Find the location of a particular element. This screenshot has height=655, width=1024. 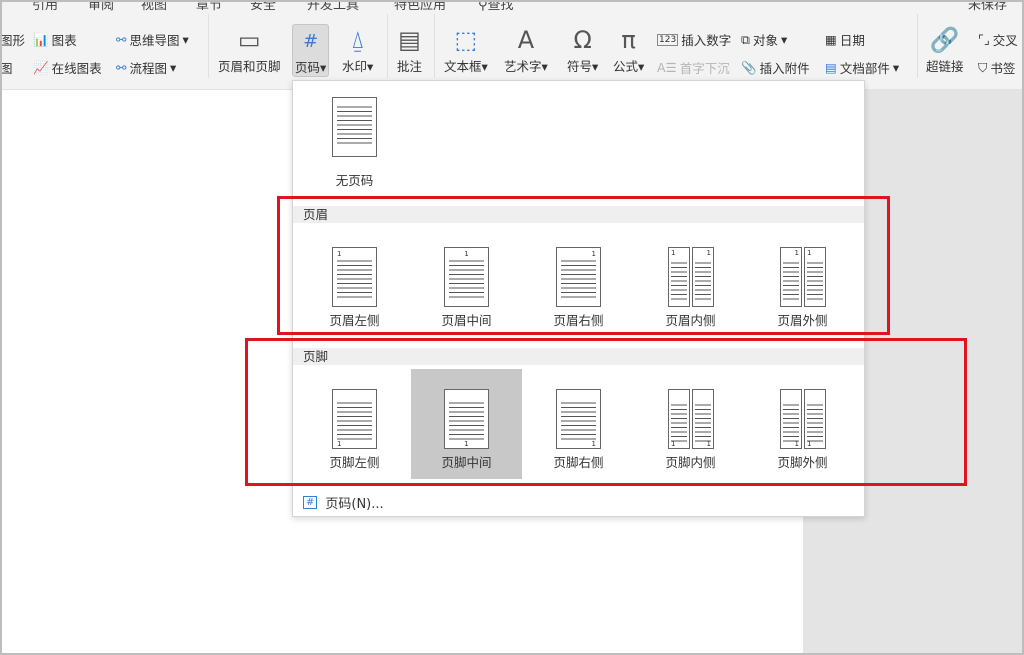

object-button: ⧉ 对象 ▾ is located at coordinates (764, 39).